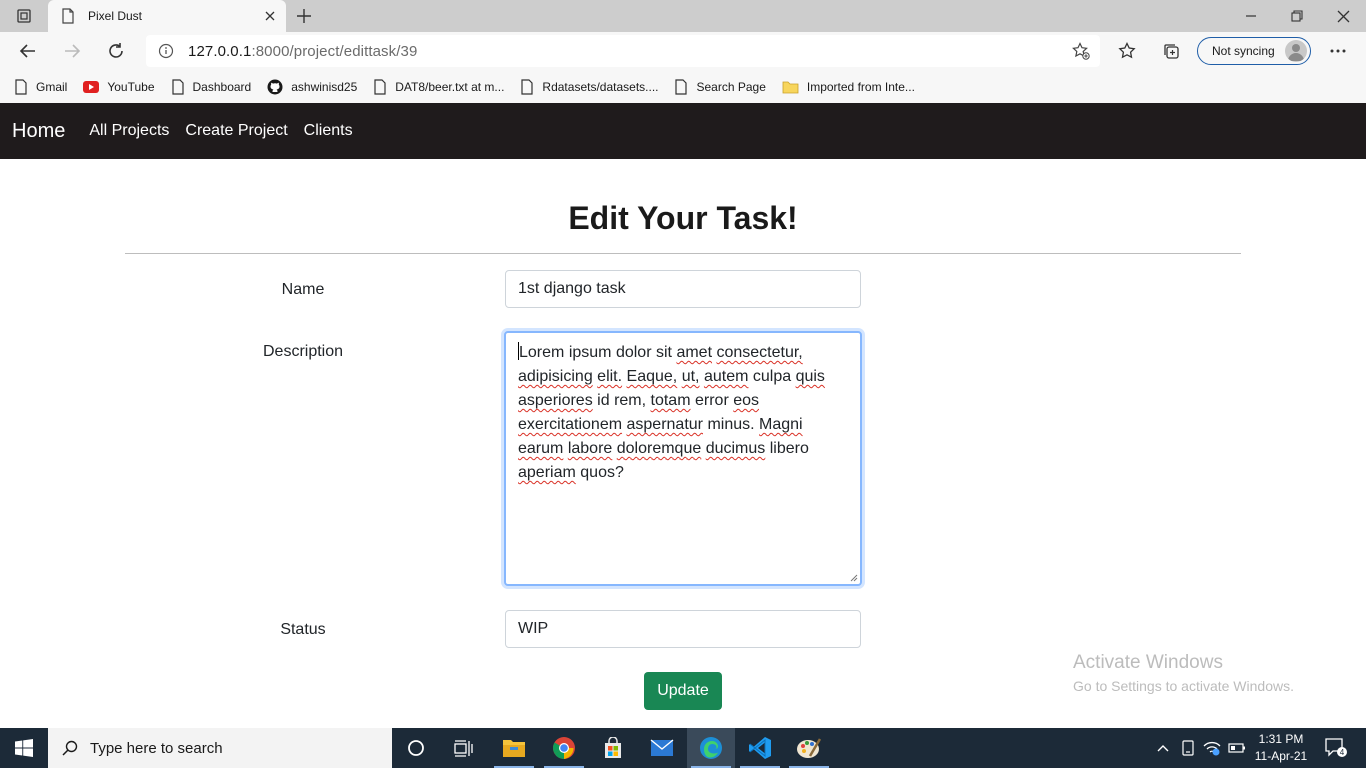 The width and height of the screenshot is (1366, 768). I want to click on bookmark-label: ashwinisd25, so click(324, 86).